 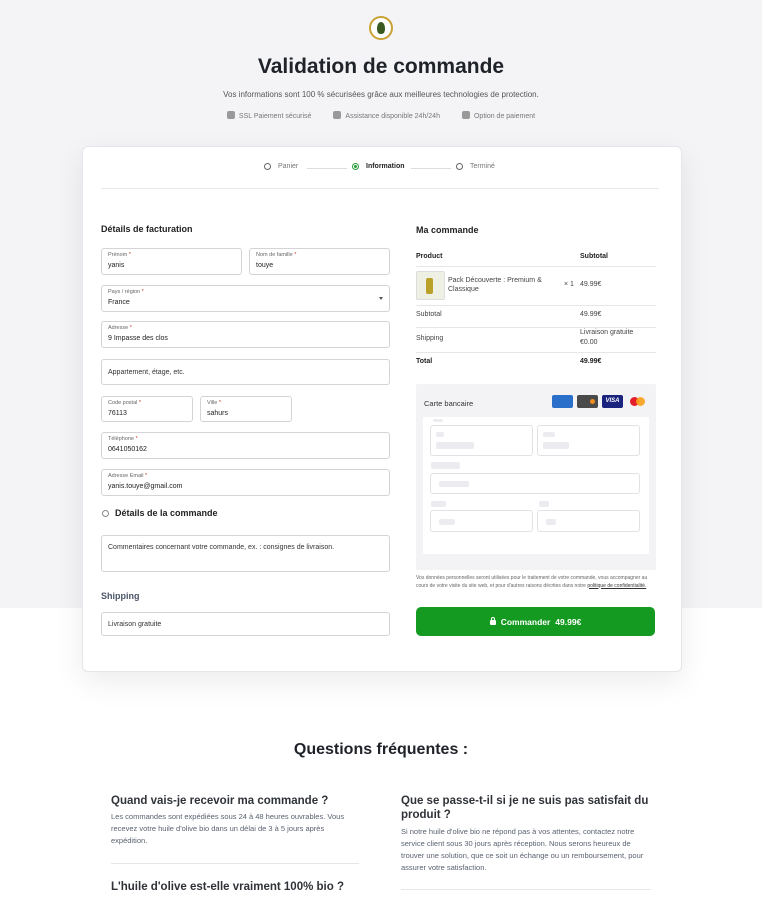 What do you see at coordinates (147, 409) in the screenshot?
I see `postcode-field: Code postal * 76113` at bounding box center [147, 409].